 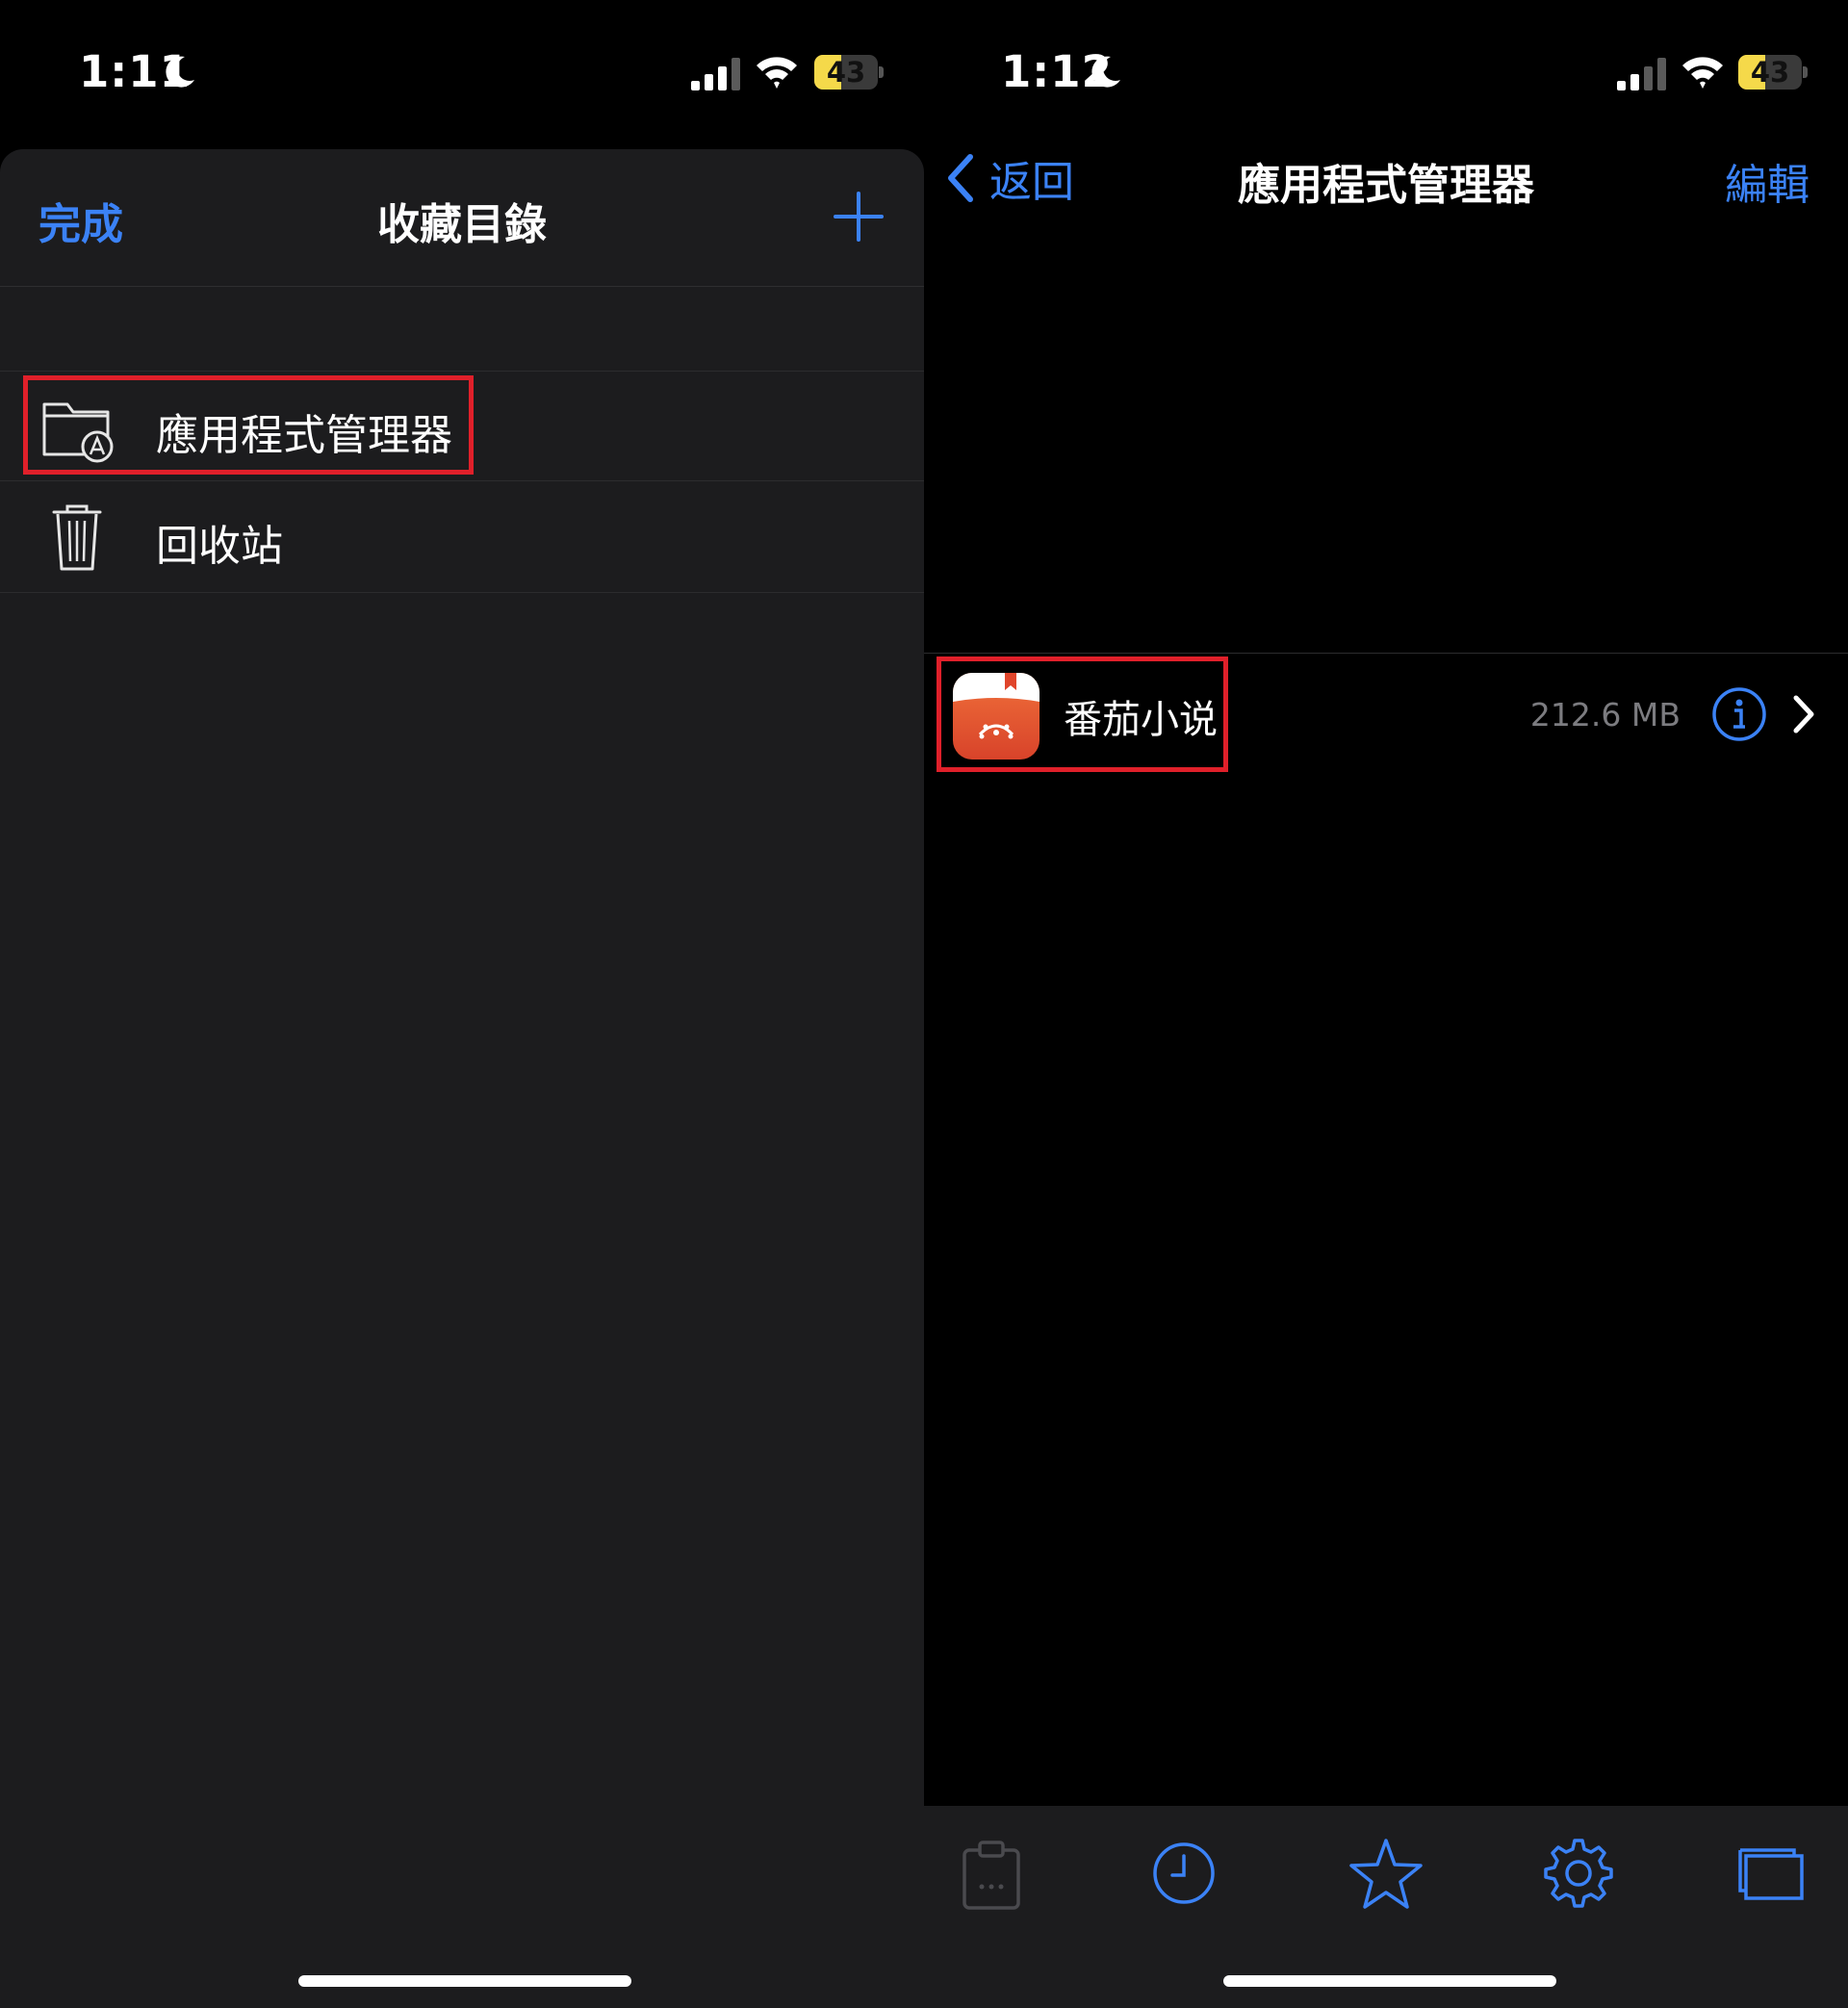 What do you see at coordinates (1183, 1873) in the screenshot?
I see `clock-icon` at bounding box center [1183, 1873].